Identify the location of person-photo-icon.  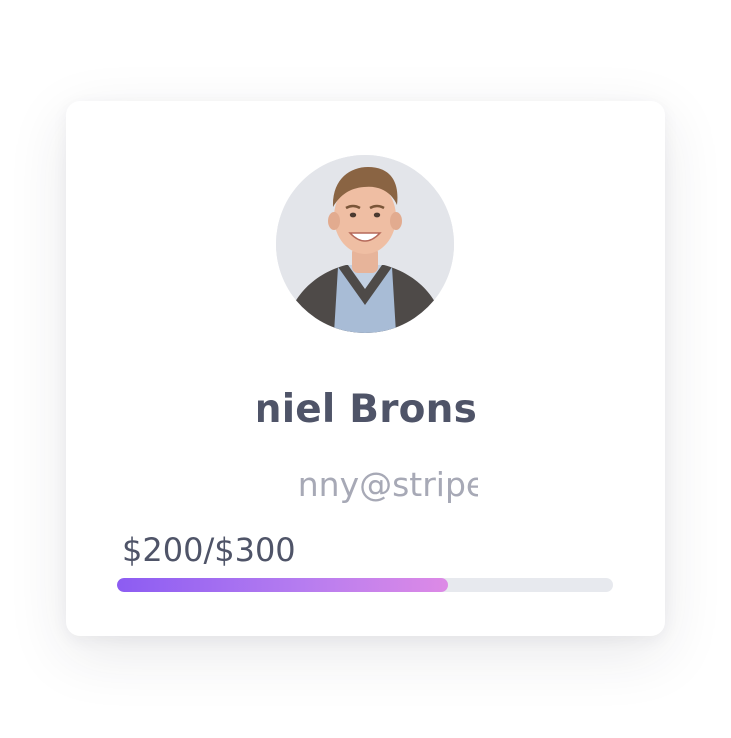
(365, 244).